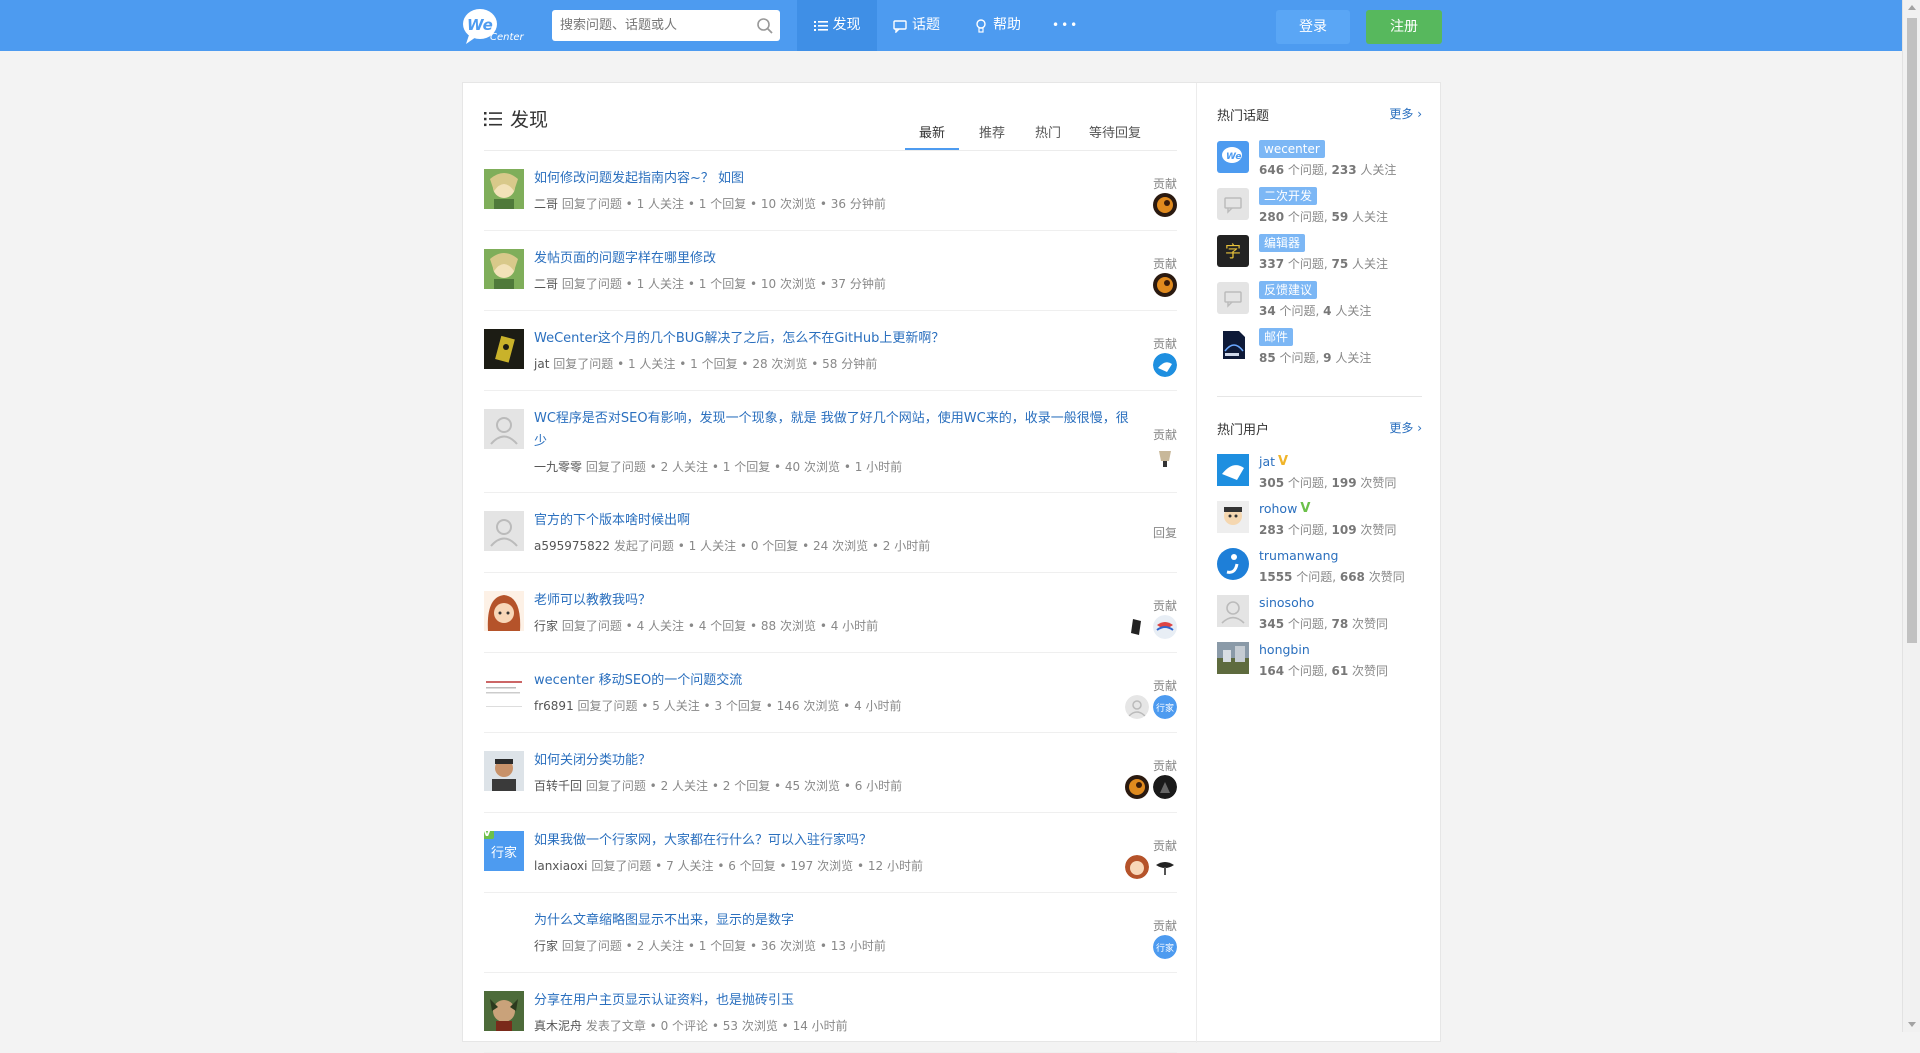 This screenshot has width=1920, height=1053. Describe the element at coordinates (1288, 290) in the screenshot. I see `topic-tag: 反馈建议` at that location.